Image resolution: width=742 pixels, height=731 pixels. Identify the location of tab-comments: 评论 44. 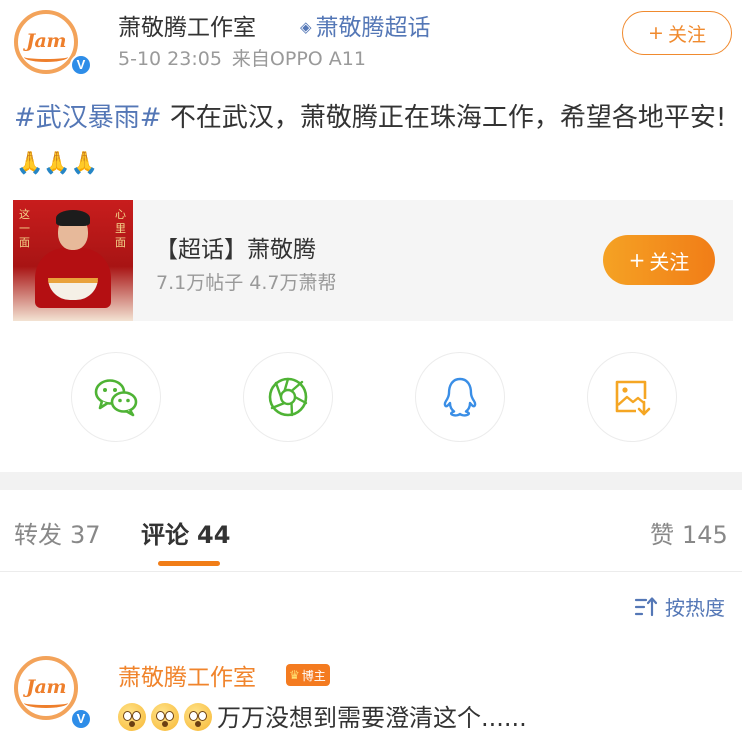
(185, 532).